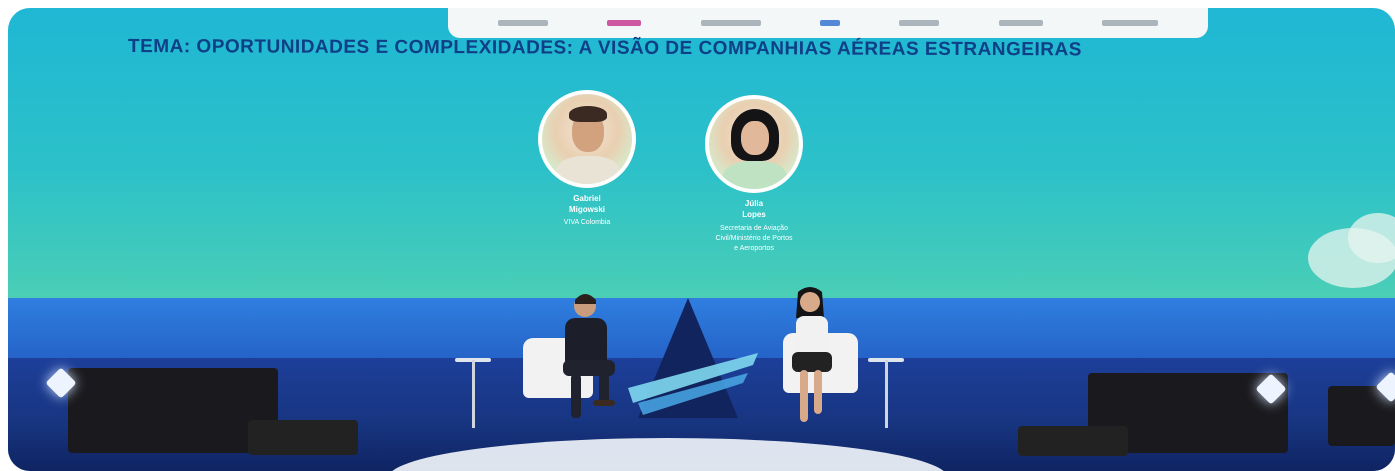  What do you see at coordinates (173, 410) in the screenshot?
I see `stage-monitor-left` at bounding box center [173, 410].